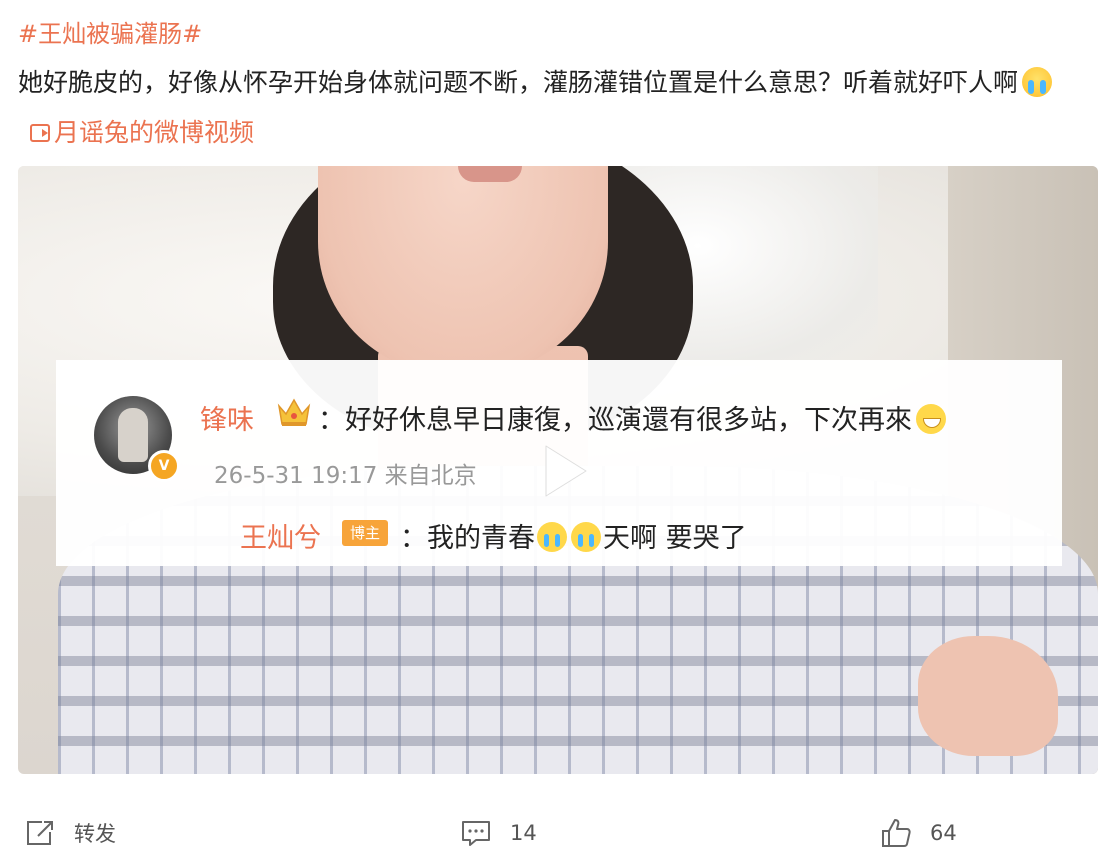 Image resolution: width=1098 pixels, height=866 pixels. What do you see at coordinates (490, 174) in the screenshot?
I see `video-lips` at bounding box center [490, 174].